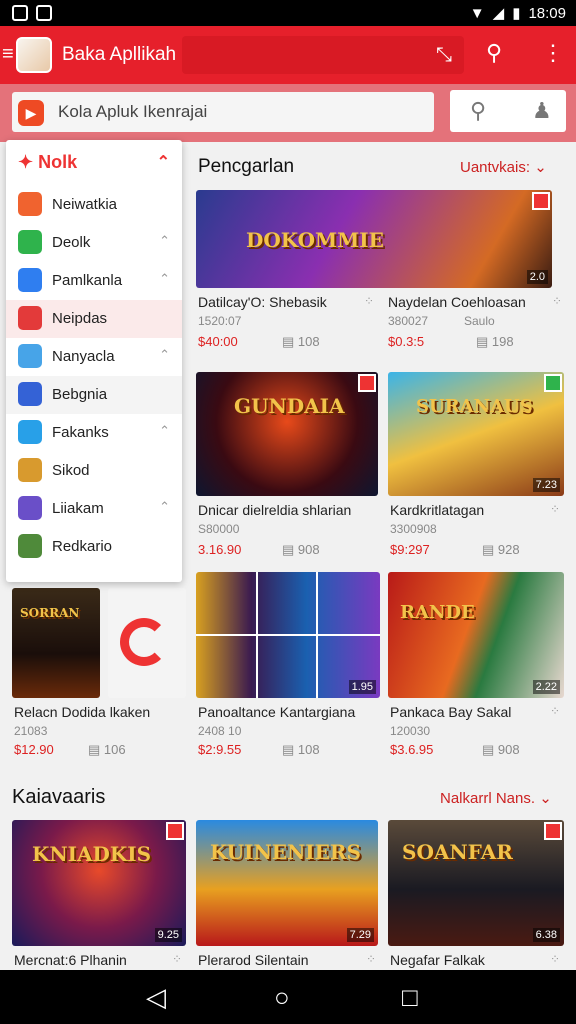 The image size is (576, 1024). I want to click on app-name: Naydelan Coehloasan, so click(457, 302).